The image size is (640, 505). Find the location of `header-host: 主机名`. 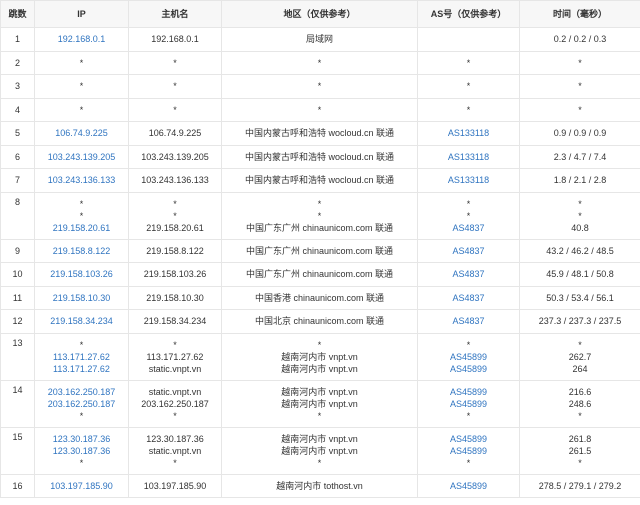

header-host: 主机名 is located at coordinates (175, 14).